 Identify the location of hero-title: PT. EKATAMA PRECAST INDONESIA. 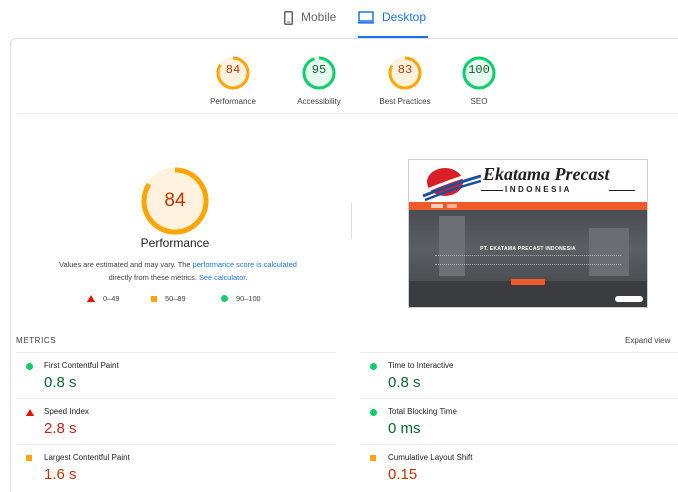
(528, 249).